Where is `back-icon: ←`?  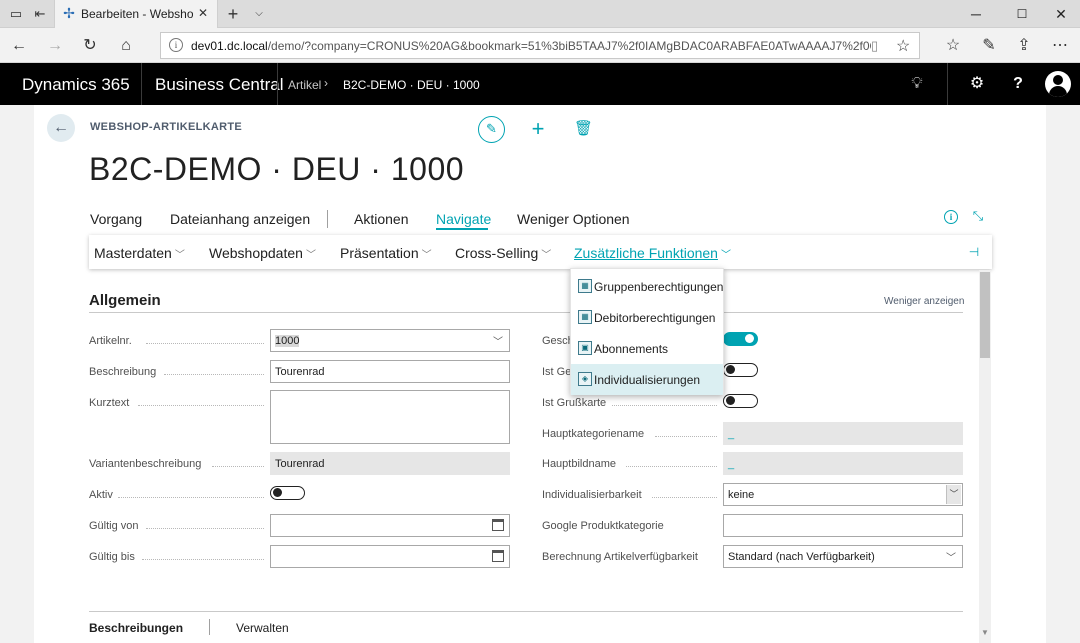
back-icon: ← is located at coordinates (19, 46).